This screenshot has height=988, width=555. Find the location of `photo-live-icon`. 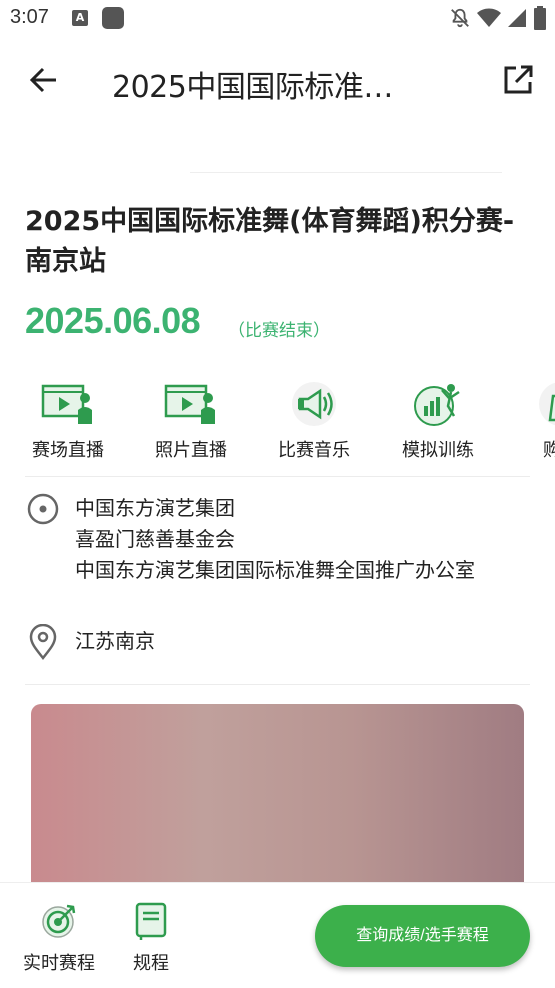

photo-live-icon is located at coordinates (189, 404).